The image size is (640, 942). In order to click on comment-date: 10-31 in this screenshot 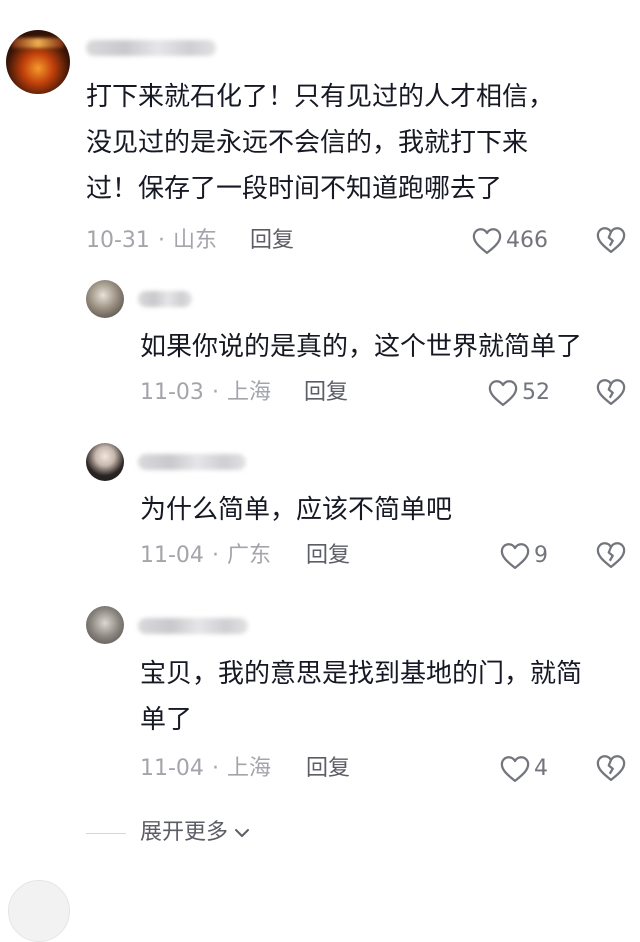, I will do `click(118, 240)`.